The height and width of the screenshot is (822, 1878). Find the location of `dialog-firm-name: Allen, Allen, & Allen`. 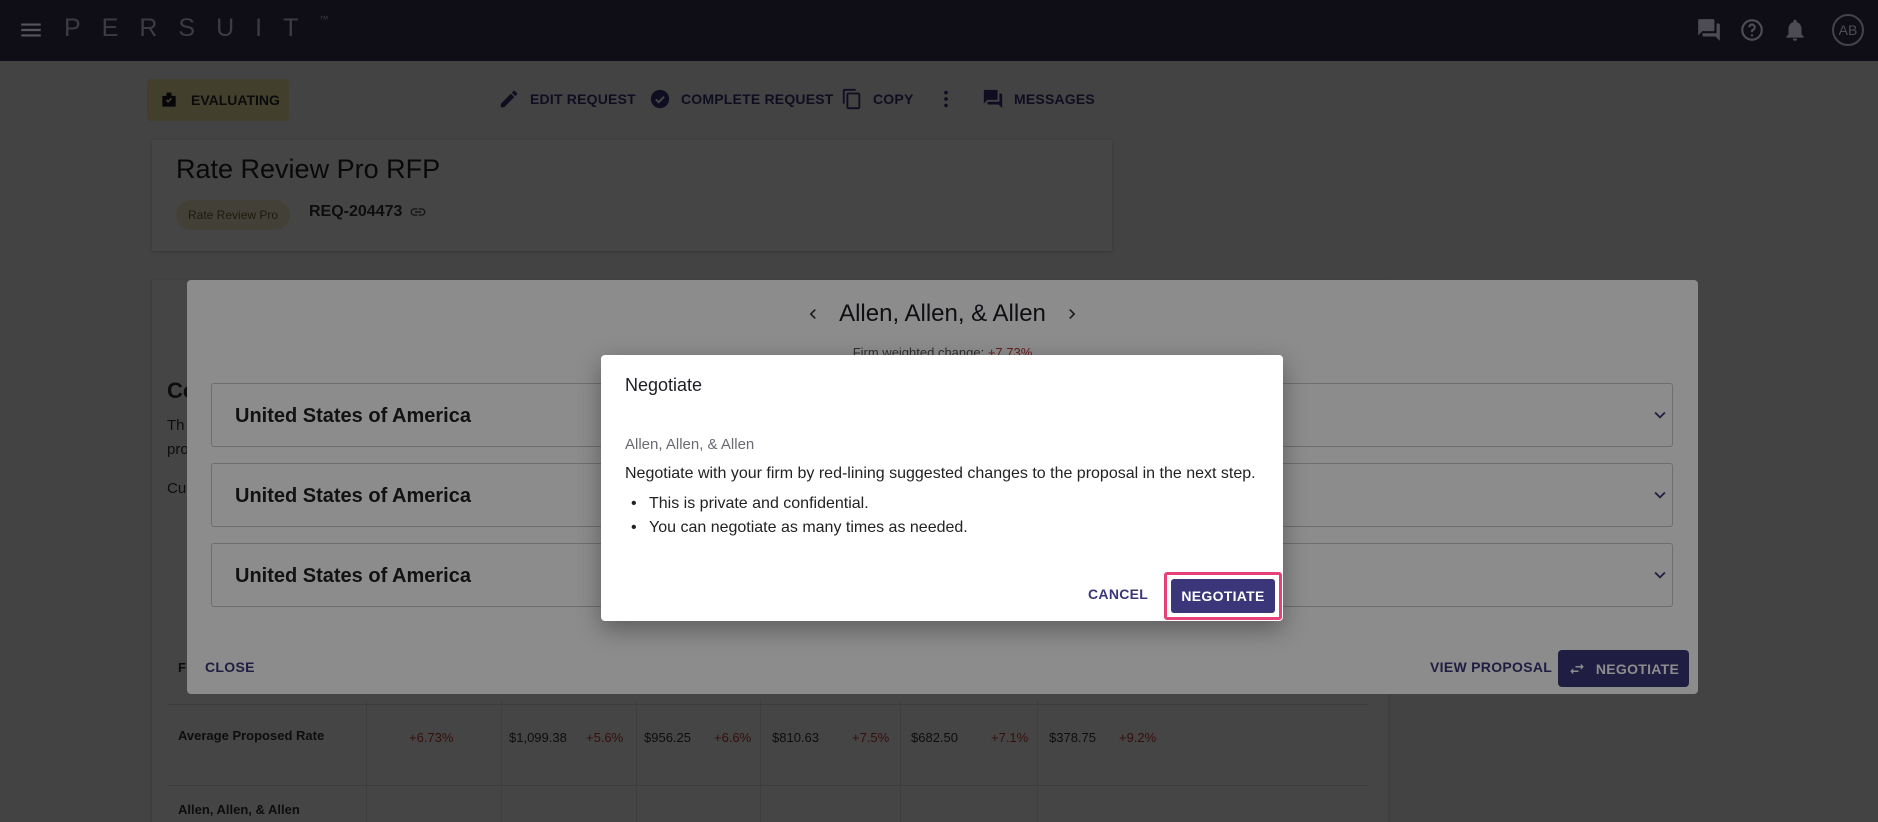

dialog-firm-name: Allen, Allen, & Allen is located at coordinates (690, 444).